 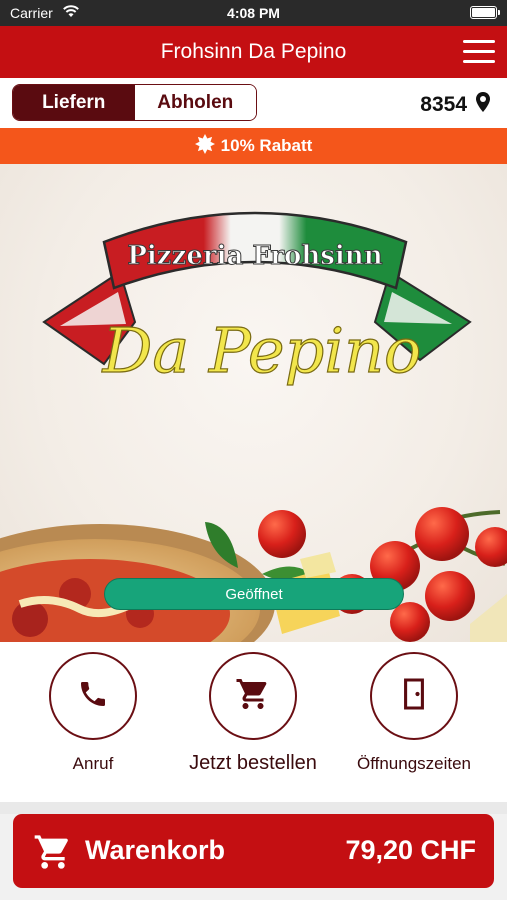 I want to click on cart-bar: Warenkorb 79,20 CHF, so click(x=253, y=857).